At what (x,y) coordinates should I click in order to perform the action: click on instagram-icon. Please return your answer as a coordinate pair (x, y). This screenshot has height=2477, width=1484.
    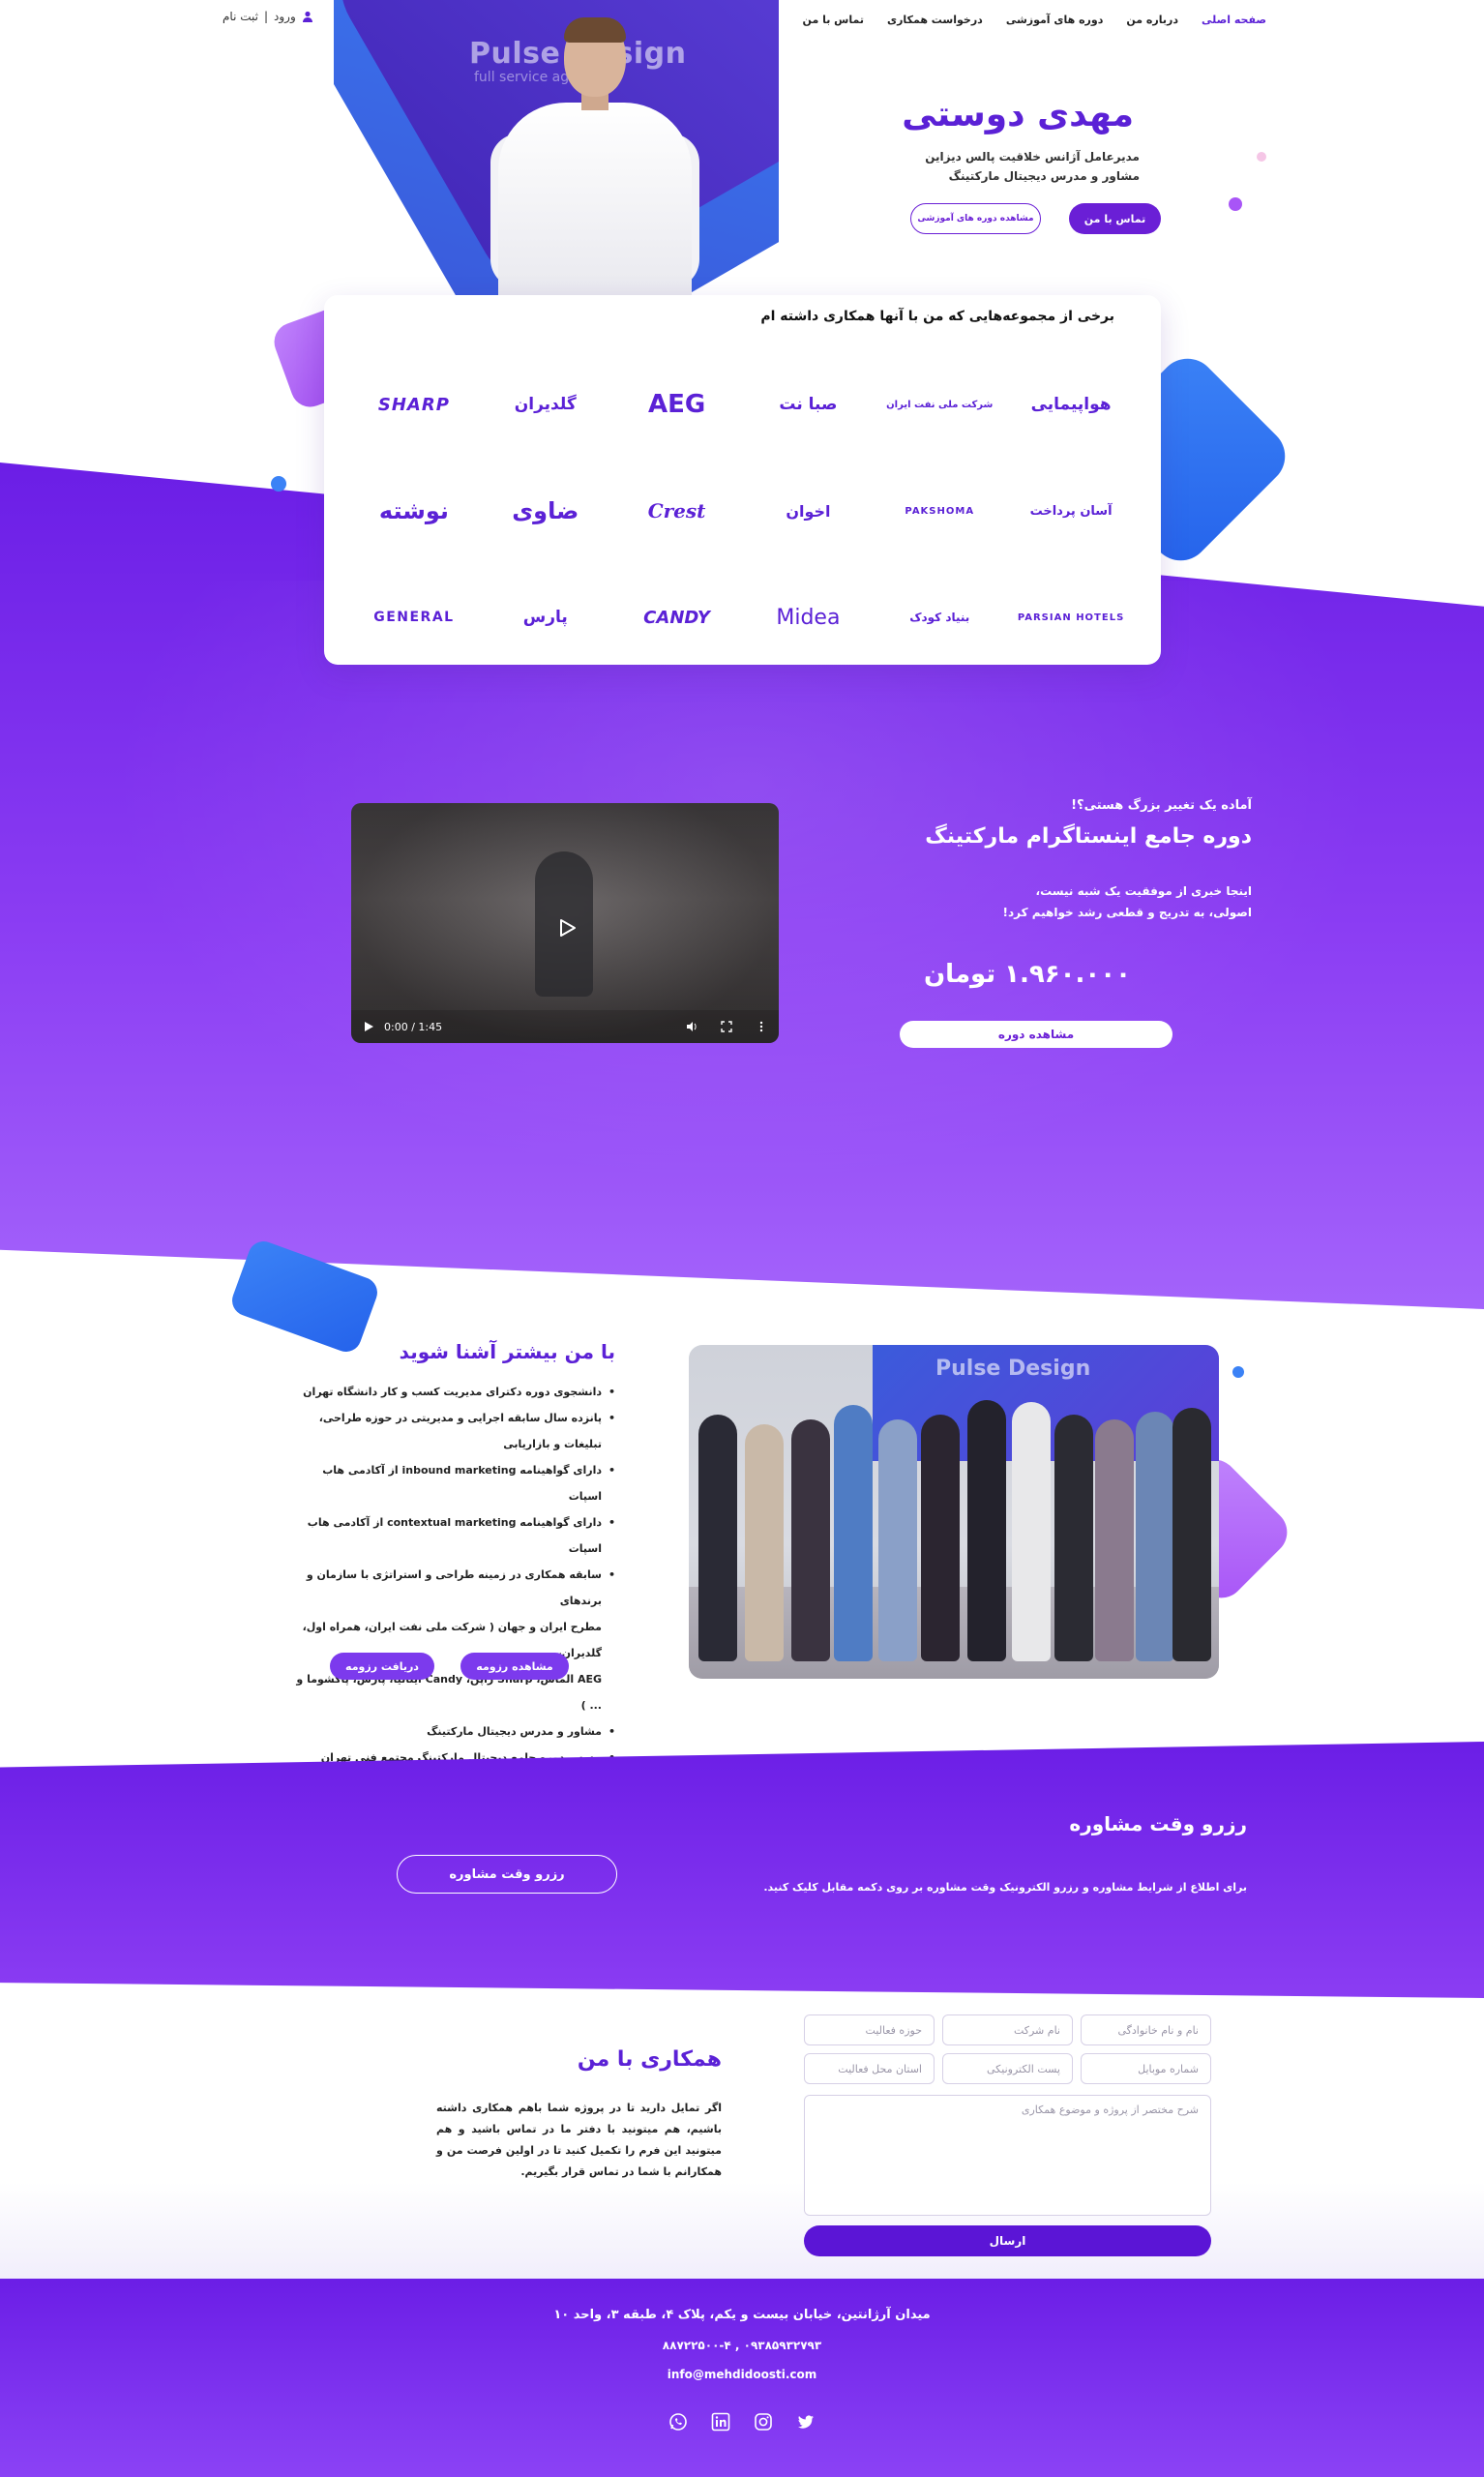
    Looking at the image, I should click on (763, 2422).